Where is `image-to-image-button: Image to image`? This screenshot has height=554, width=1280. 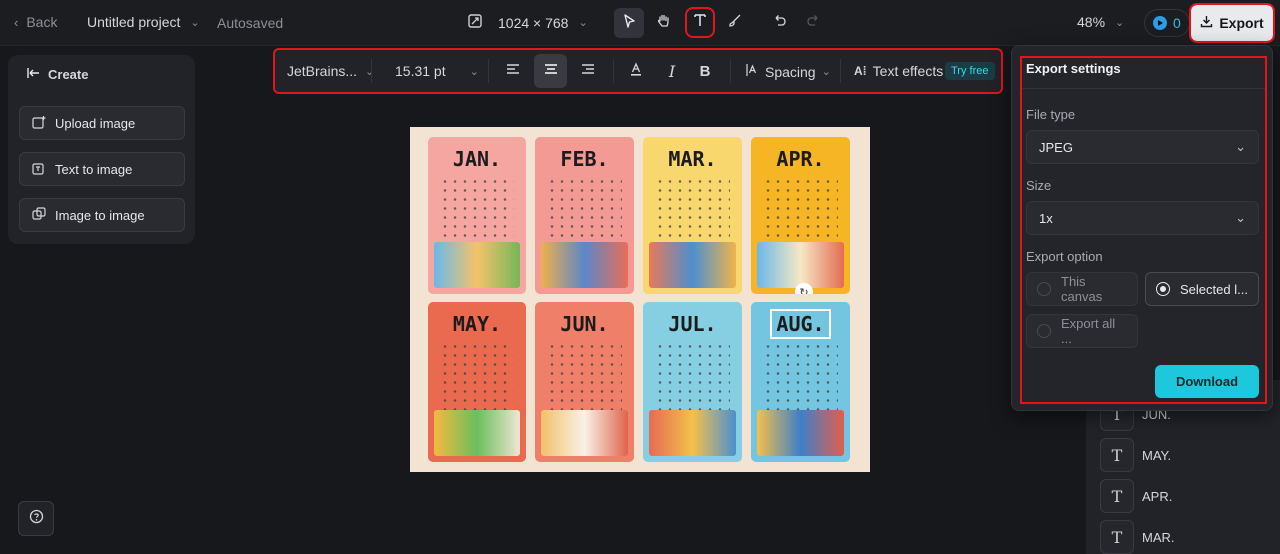
image-to-image-button: Image to image is located at coordinates (102, 215).